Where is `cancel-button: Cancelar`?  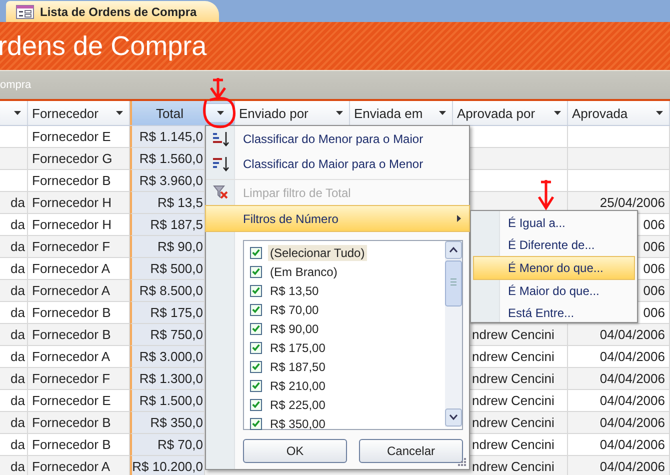
cancel-button: Cancelar is located at coordinates (411, 451).